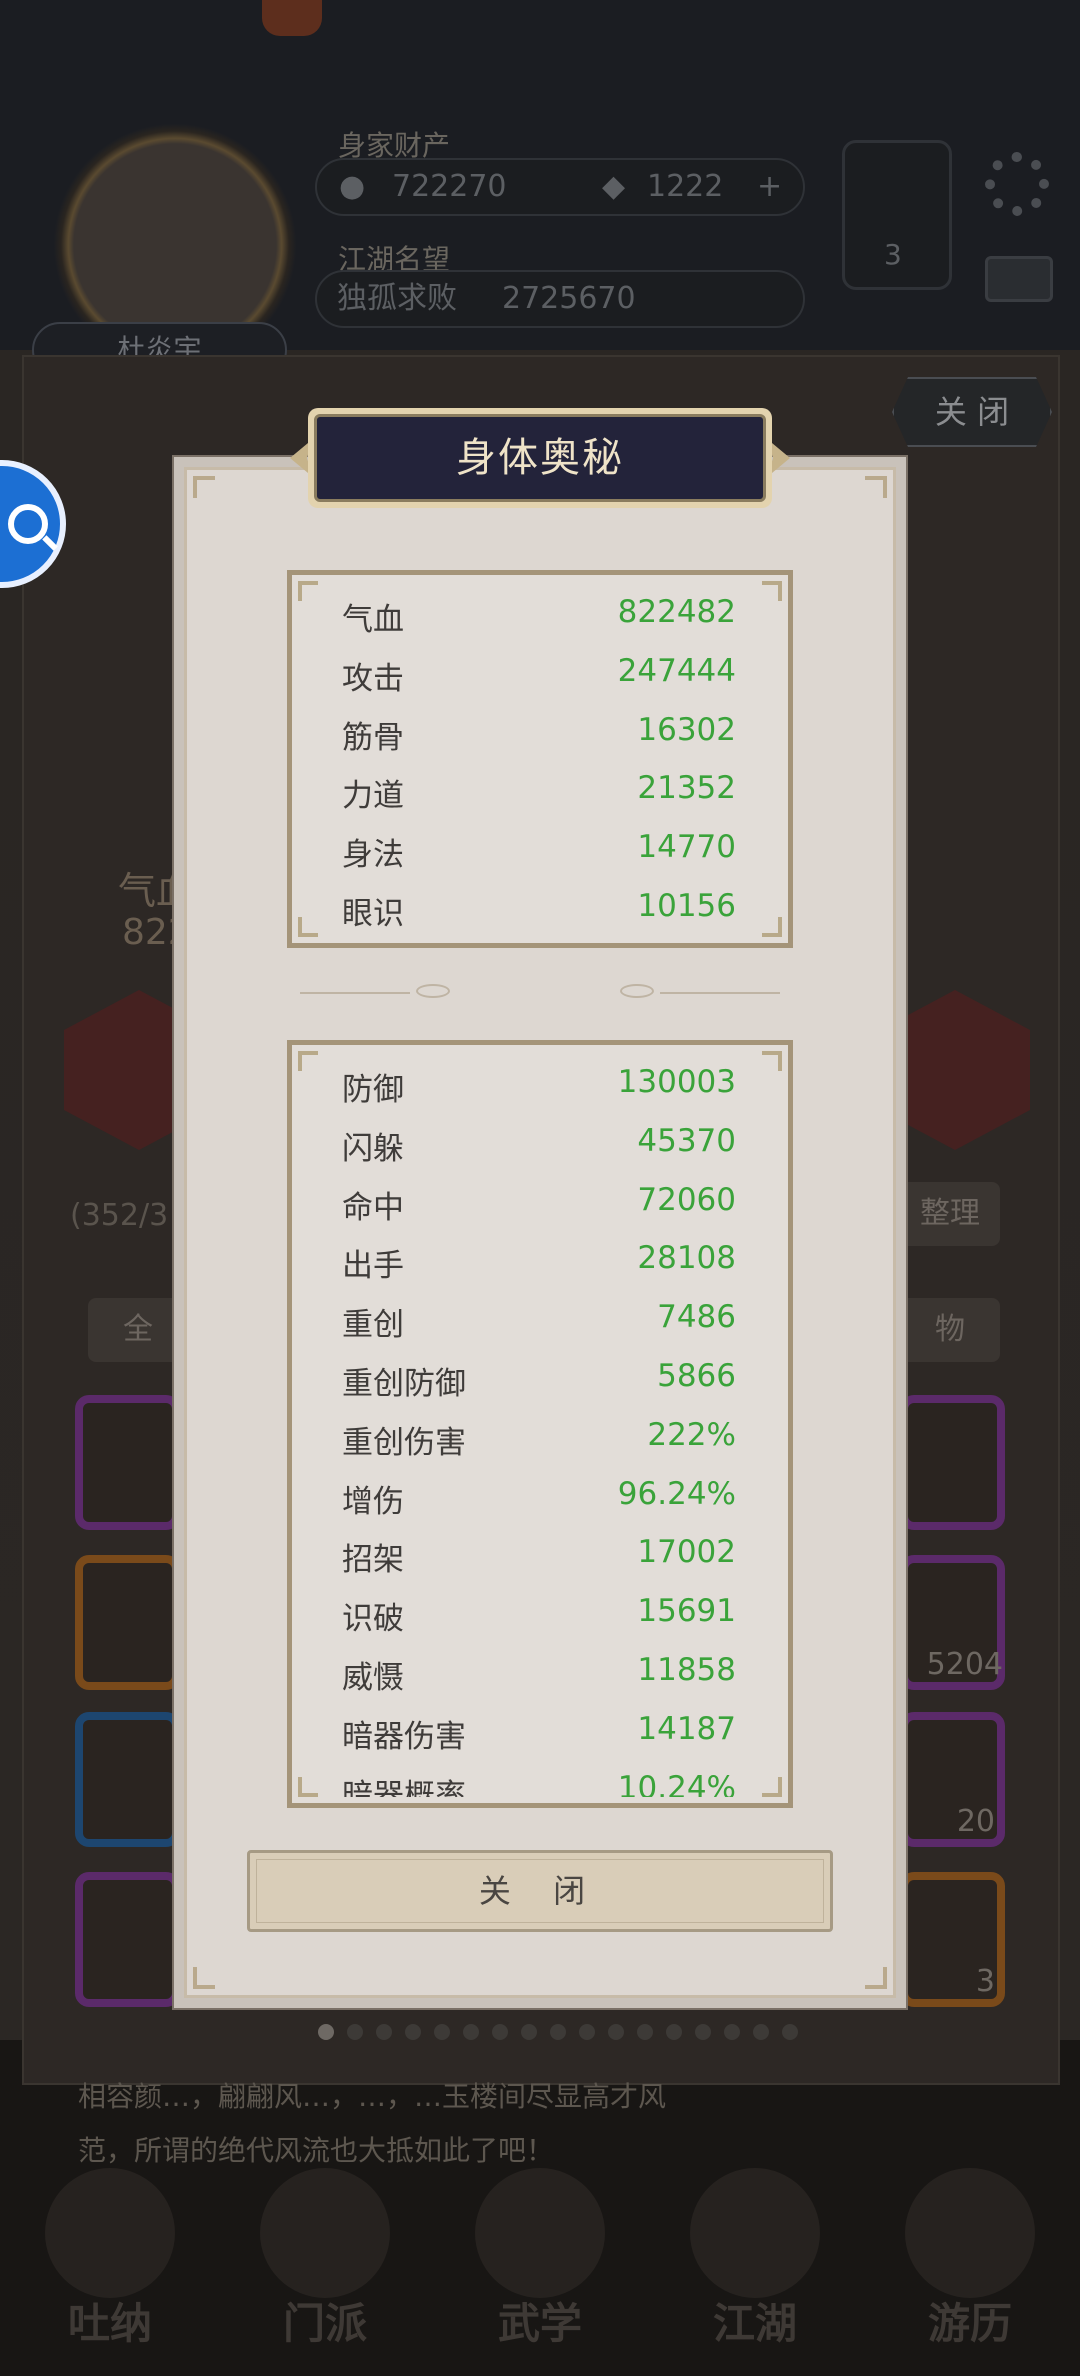 The image size is (1080, 2376). What do you see at coordinates (373, 1501) in the screenshot?
I see `stat-label: 增伤` at bounding box center [373, 1501].